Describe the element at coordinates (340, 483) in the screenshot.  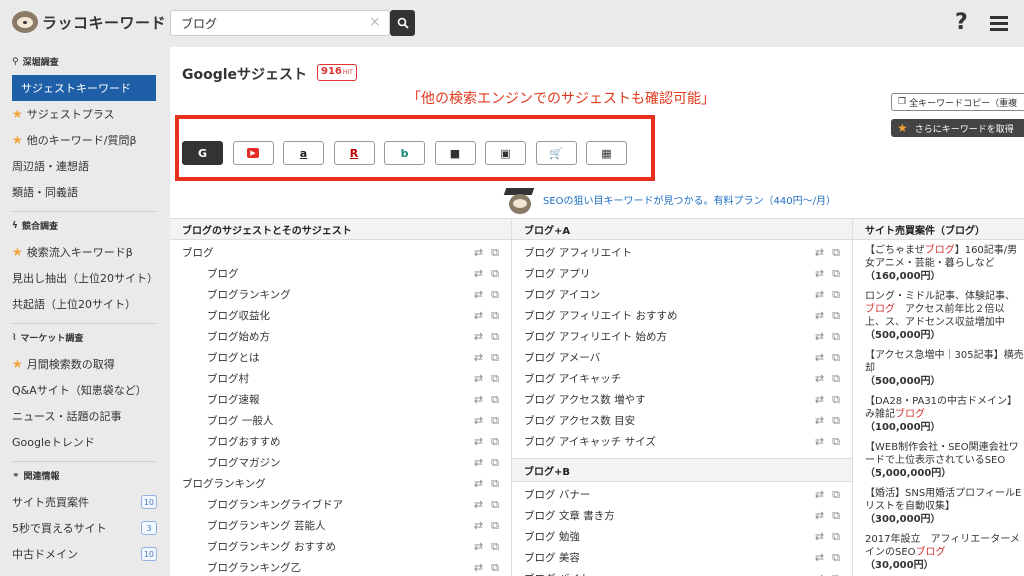
I see `keyword-row: ブログランキング ⇄ ⧉` at that location.